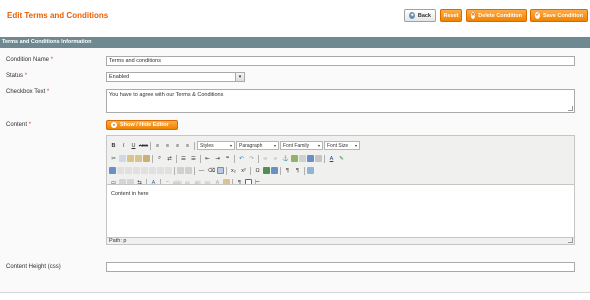 The image size is (590, 300). Describe the element at coordinates (113, 158) in the screenshot. I see `cut-icon: ✂` at that location.